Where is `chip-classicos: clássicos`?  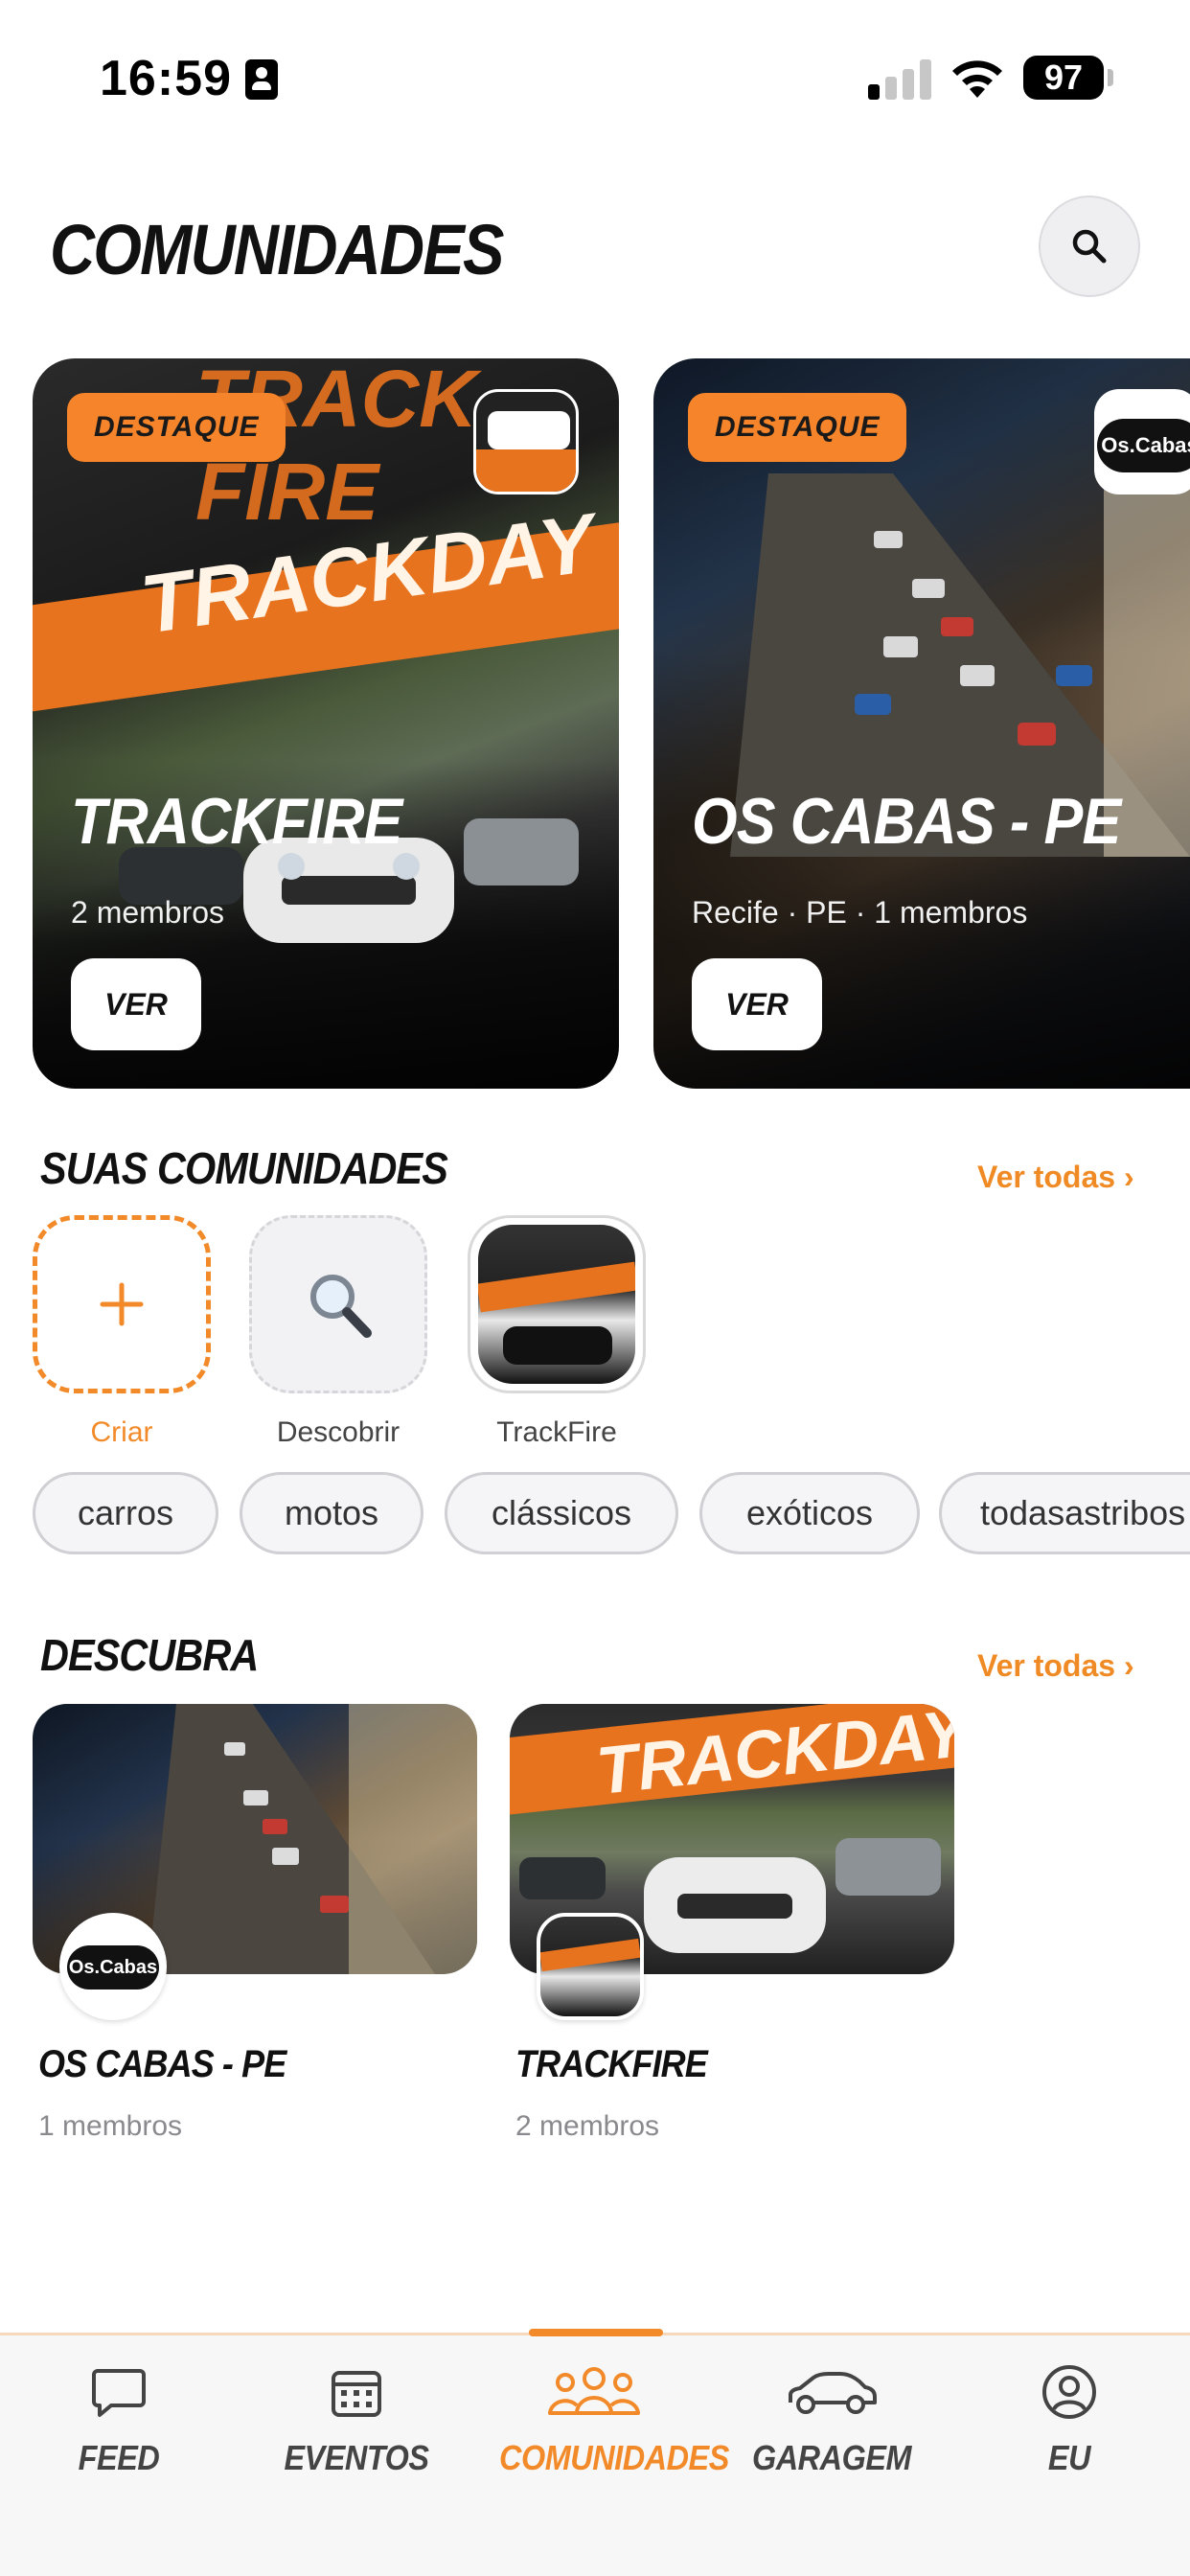 chip-classicos: clássicos is located at coordinates (561, 1513).